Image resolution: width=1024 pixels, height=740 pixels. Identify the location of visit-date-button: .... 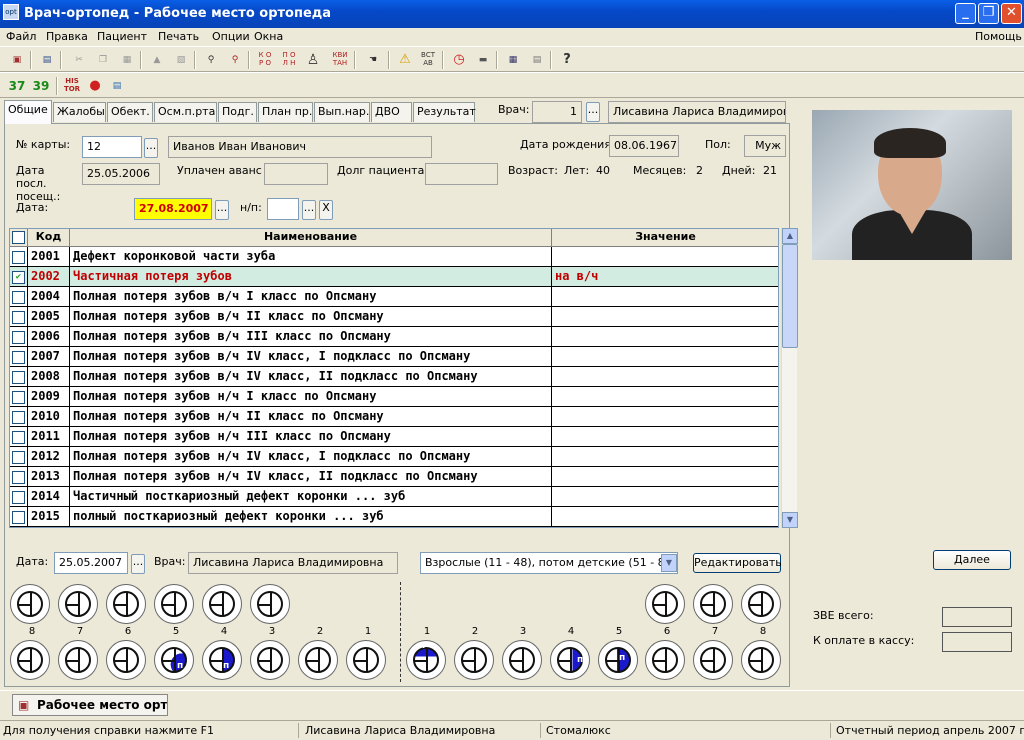
(222, 210).